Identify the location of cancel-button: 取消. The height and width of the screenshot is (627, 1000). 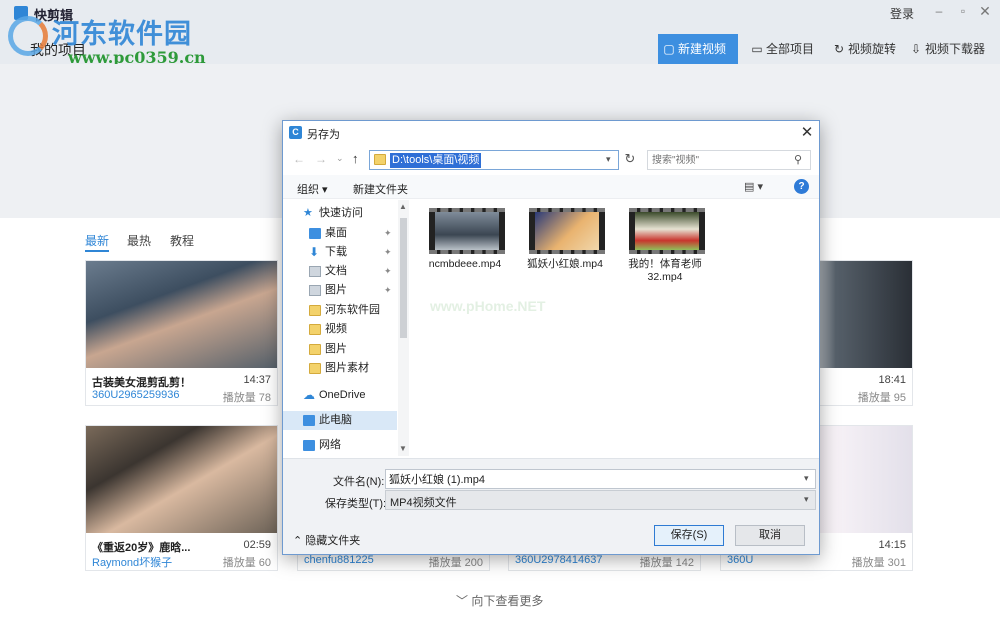
(770, 535).